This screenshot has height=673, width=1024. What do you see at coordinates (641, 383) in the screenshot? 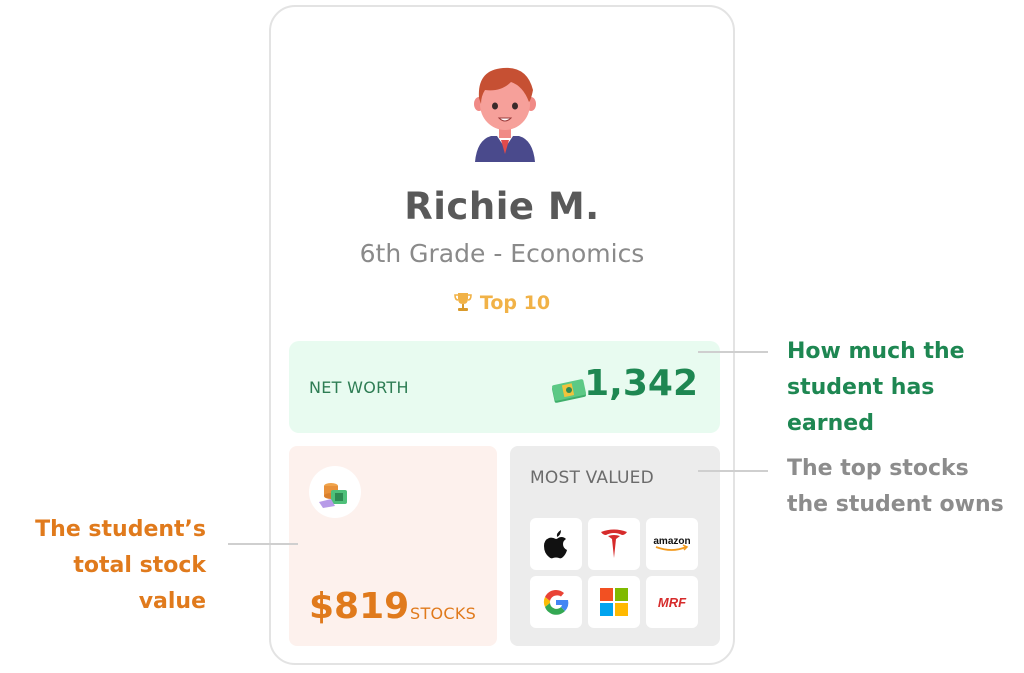
I see `net-worth-value: 1,342` at bounding box center [641, 383].